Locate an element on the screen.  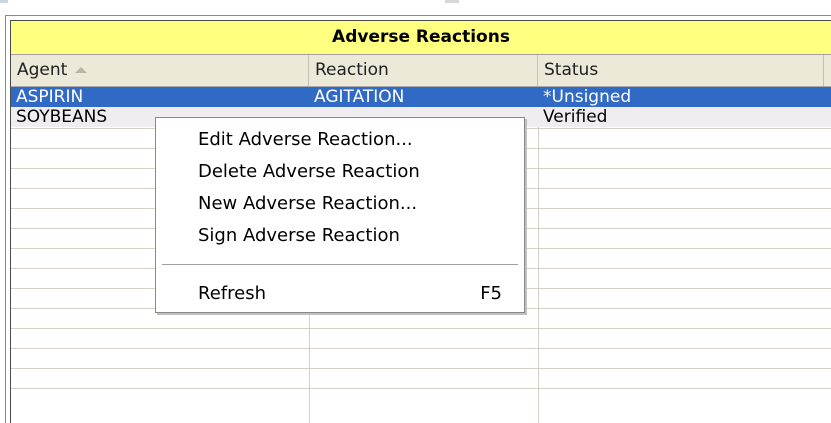
cell-agent: ASPIRIN is located at coordinates (50, 97).